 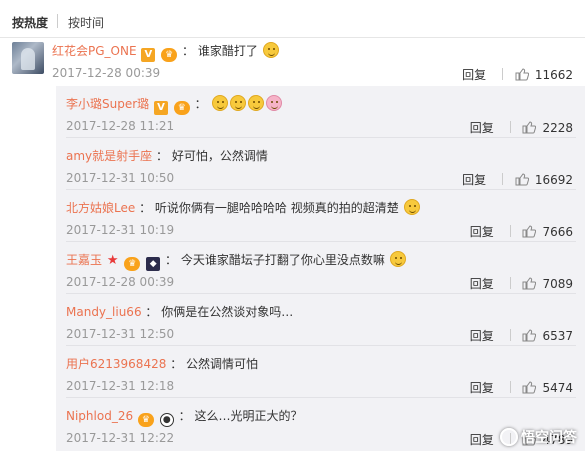 What do you see at coordinates (116, 364) in the screenshot?
I see `reply-username: 用户6213968428` at bounding box center [116, 364].